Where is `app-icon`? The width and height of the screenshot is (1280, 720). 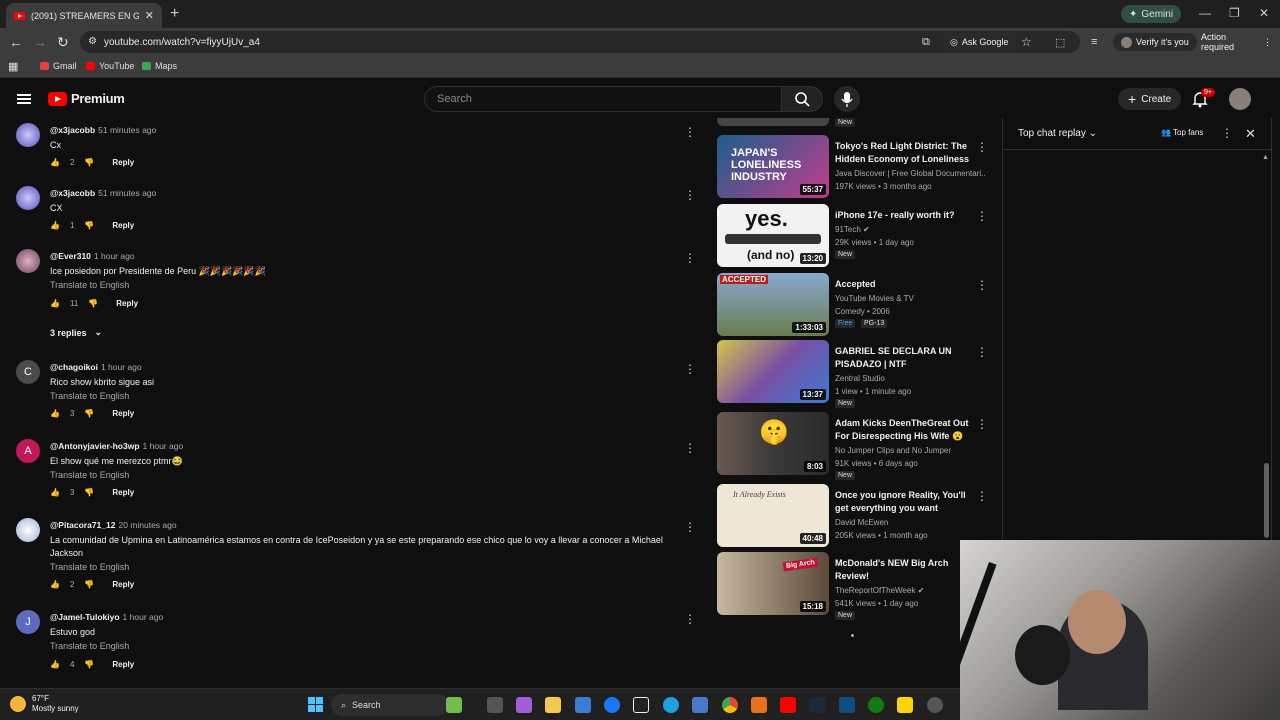 app-icon is located at coordinates (847, 705).